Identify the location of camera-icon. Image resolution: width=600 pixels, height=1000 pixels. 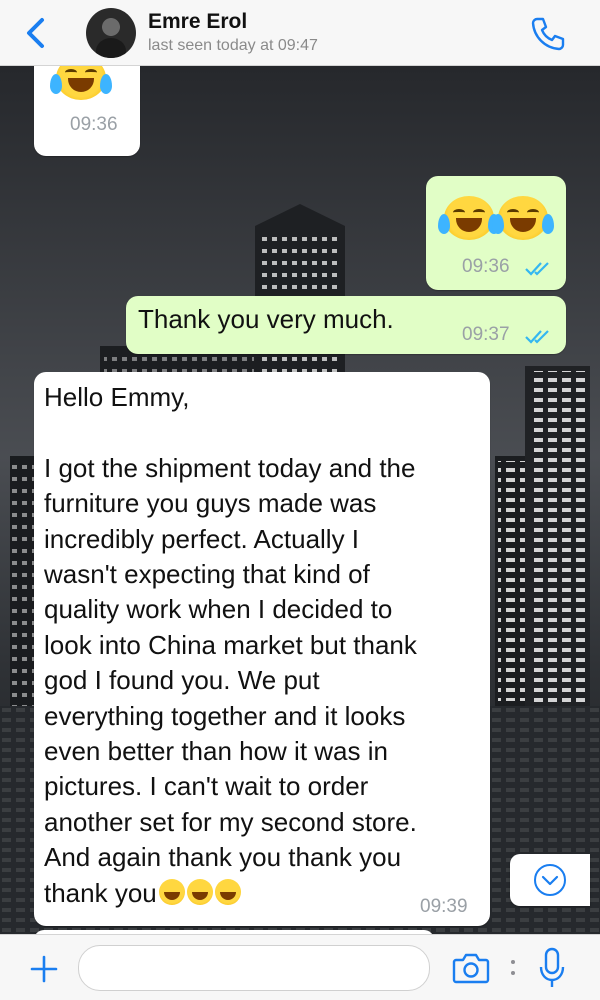
(471, 968).